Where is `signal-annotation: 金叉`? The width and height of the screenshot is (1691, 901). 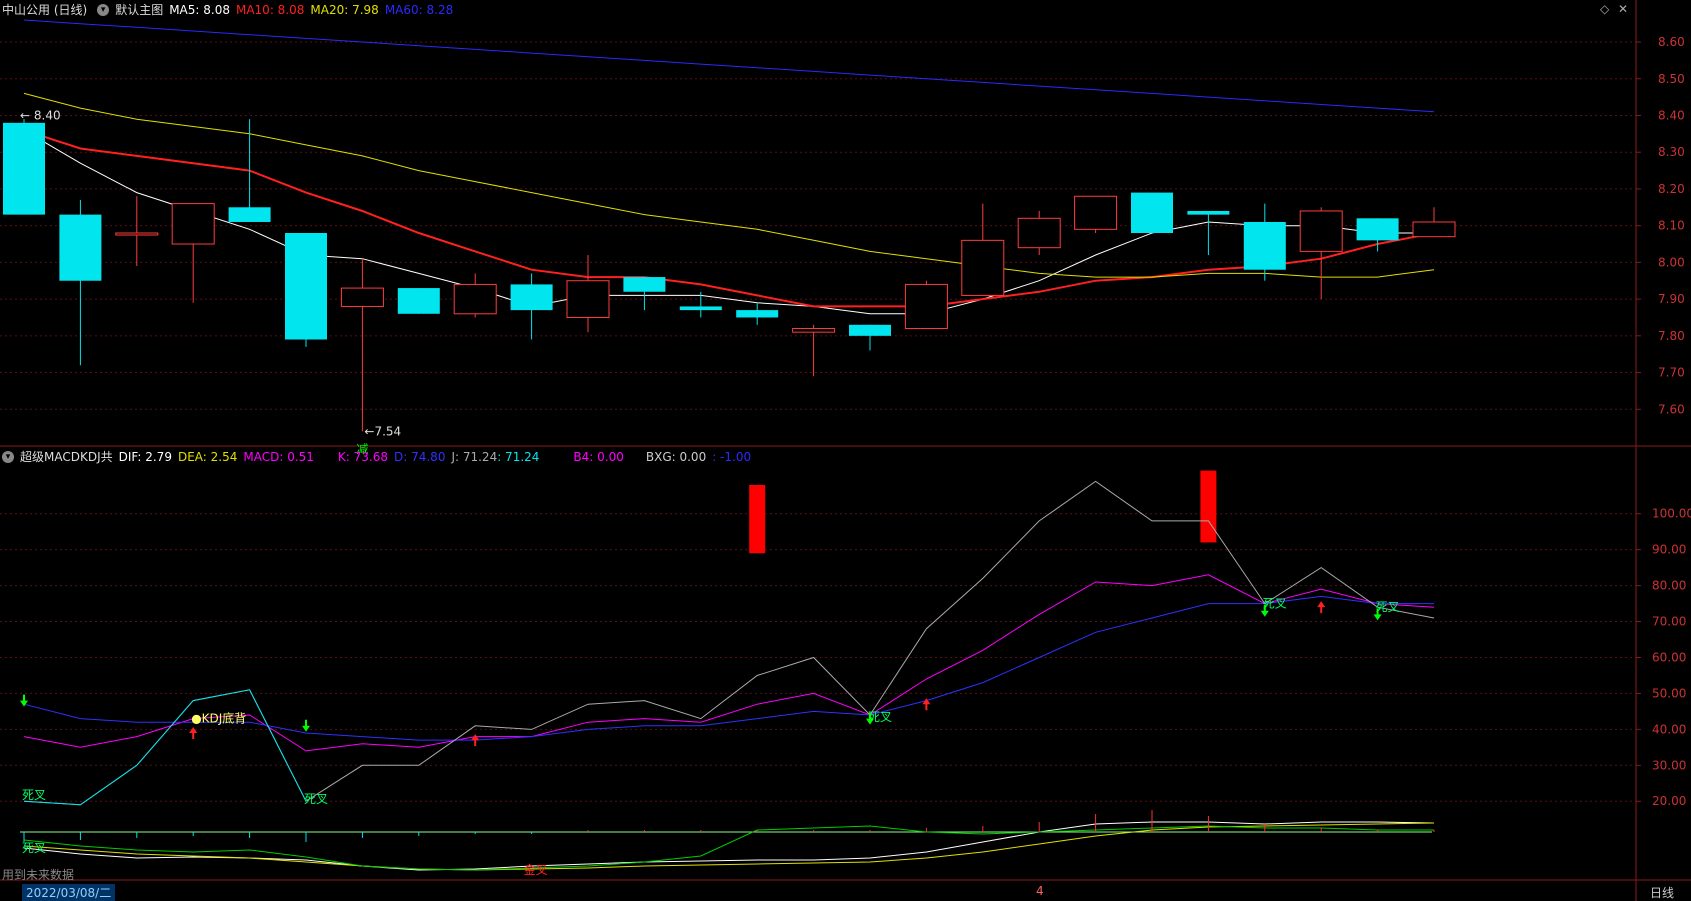 signal-annotation: 金叉 is located at coordinates (536, 869).